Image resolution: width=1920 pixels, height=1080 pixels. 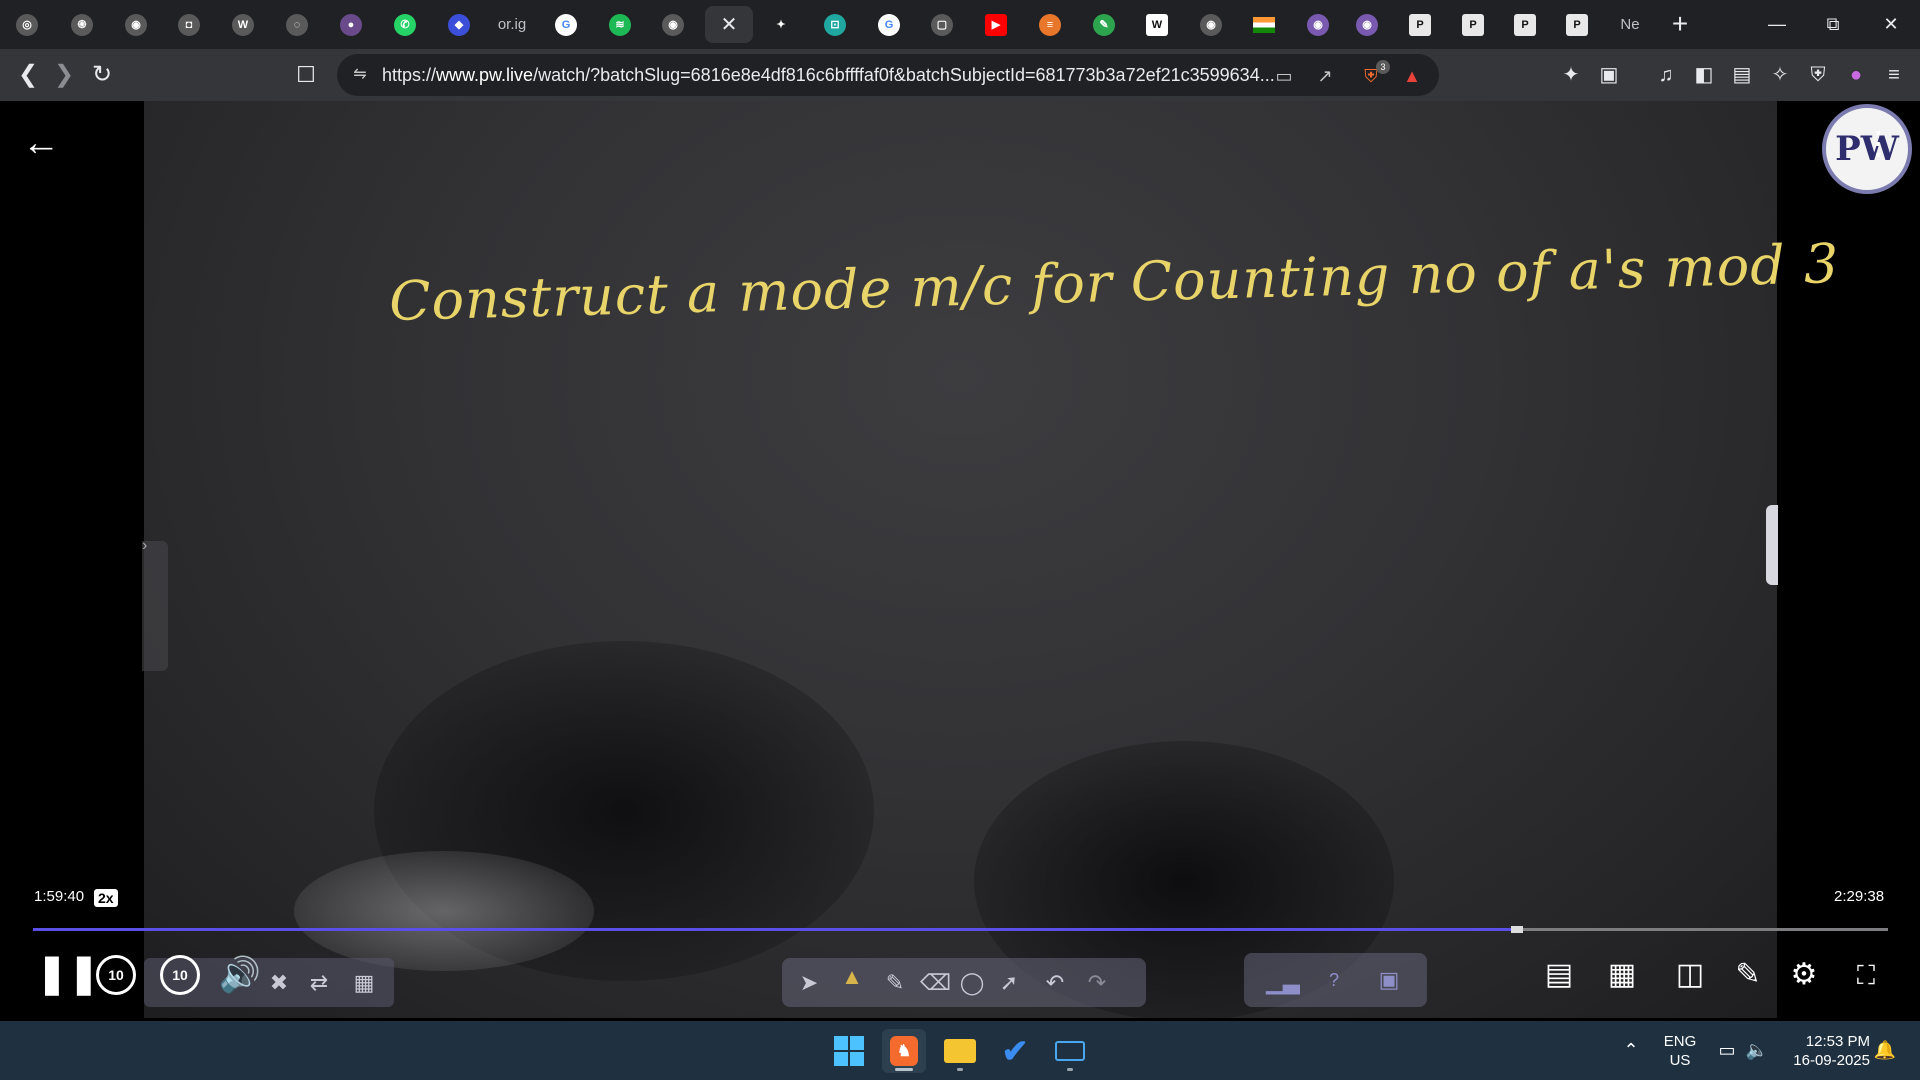 What do you see at coordinates (1757, 1050) in the screenshot?
I see `volume-tray-icon: 🔈` at bounding box center [1757, 1050].